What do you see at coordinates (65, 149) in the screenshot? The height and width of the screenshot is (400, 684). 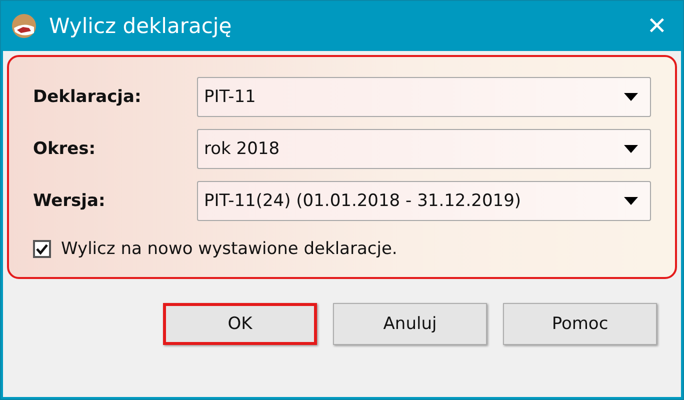 I see `field-label: Okres:` at bounding box center [65, 149].